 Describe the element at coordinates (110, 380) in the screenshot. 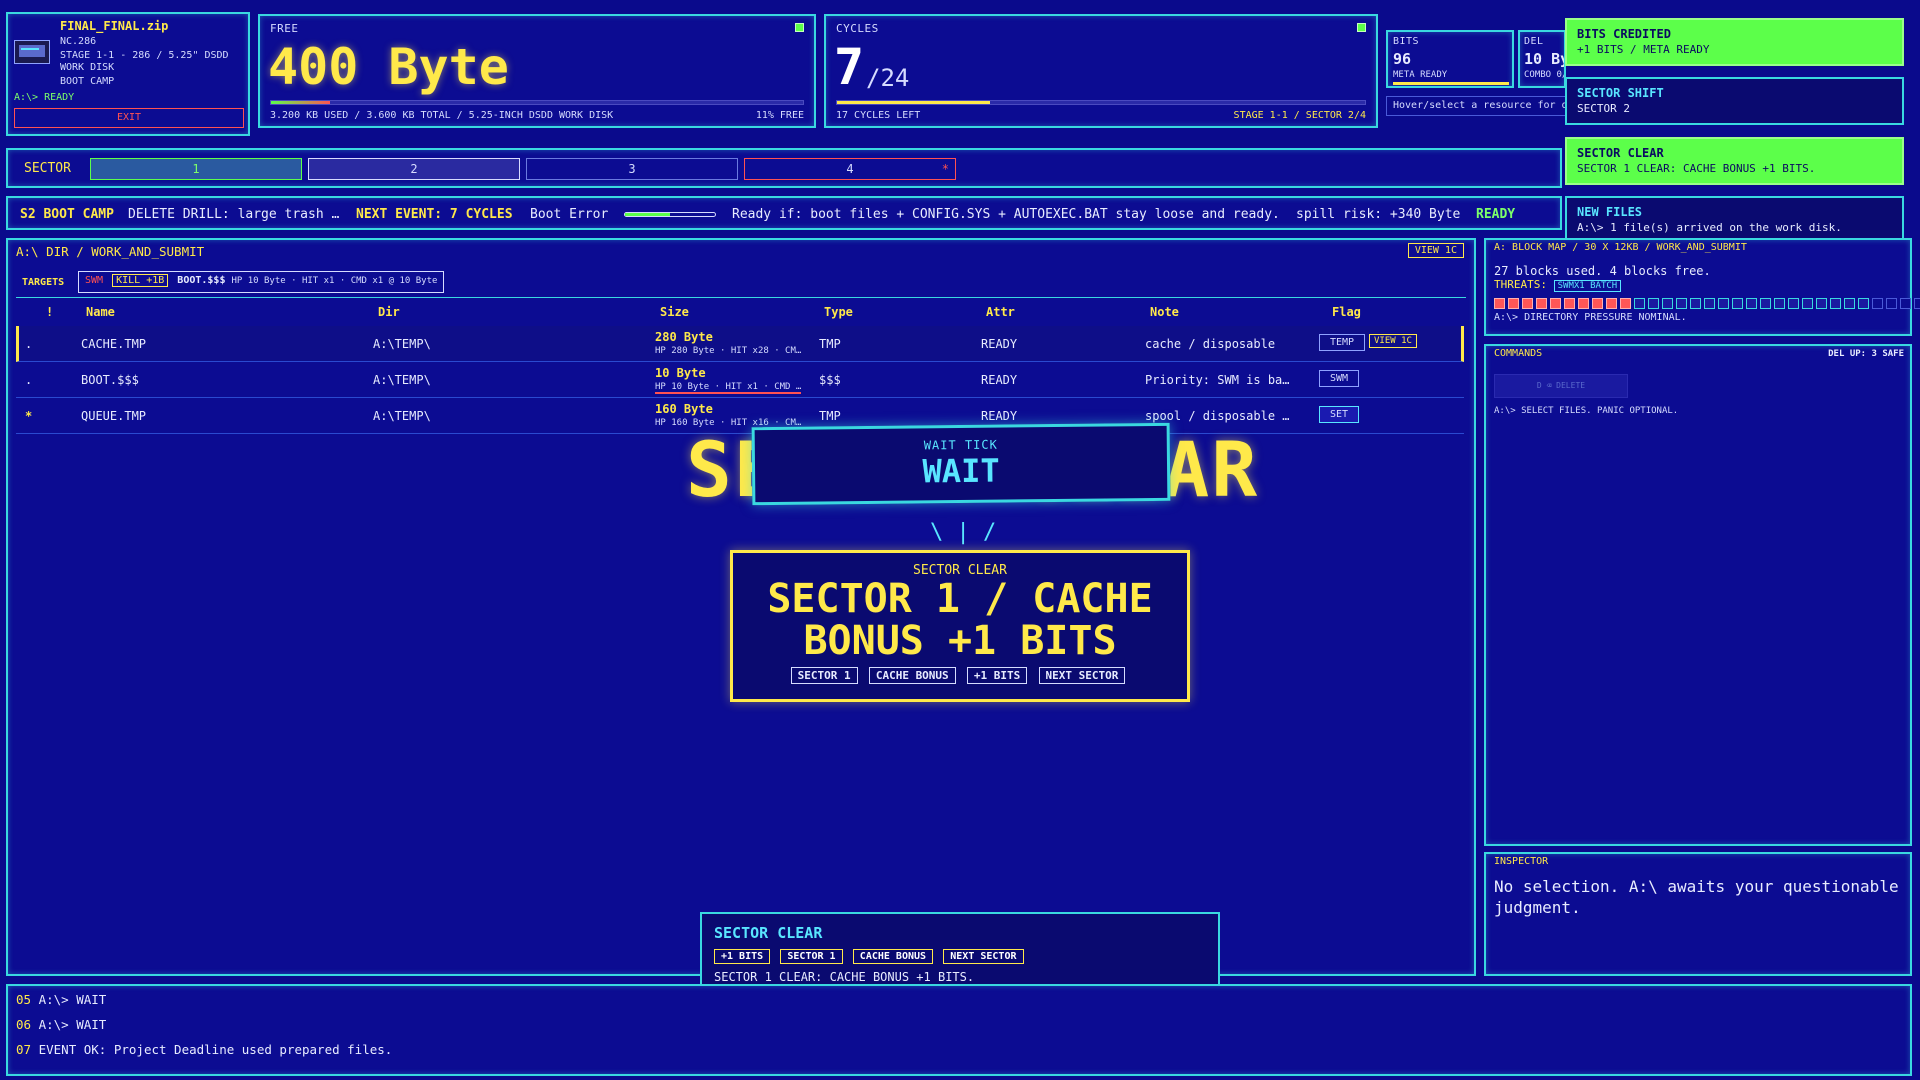

I see `row-name: BOOT.$$$` at that location.